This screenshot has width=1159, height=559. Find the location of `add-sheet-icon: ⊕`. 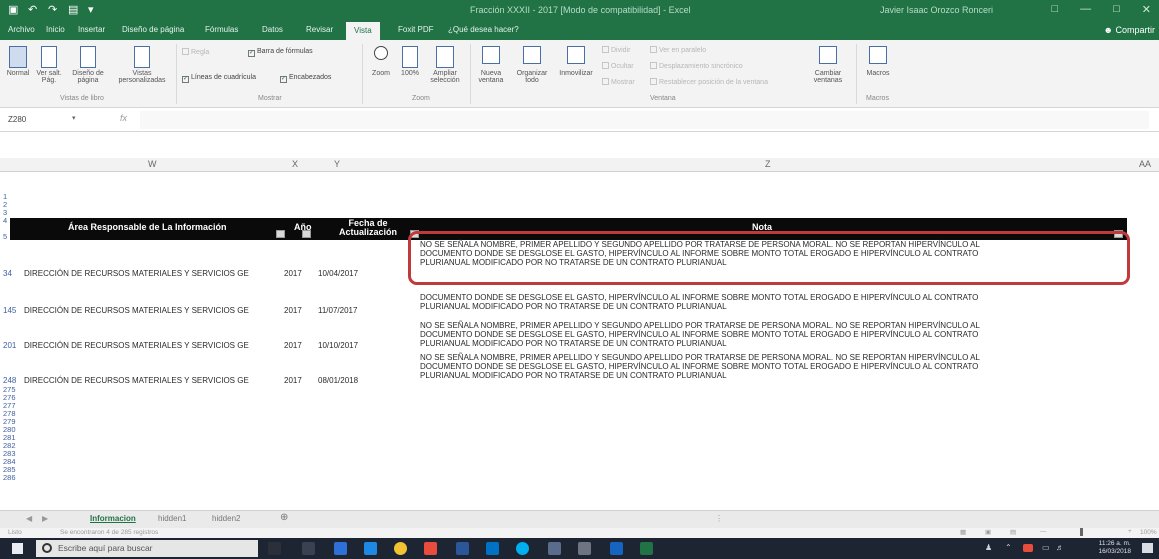

add-sheet-icon: ⊕ is located at coordinates (284, 517).